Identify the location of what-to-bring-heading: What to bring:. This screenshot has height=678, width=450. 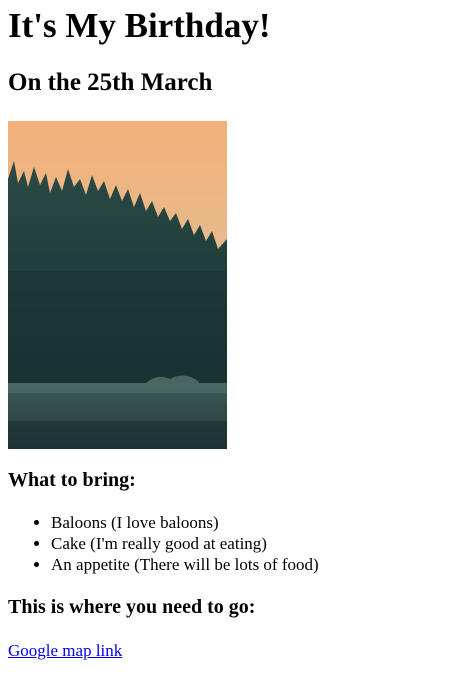
(72, 480).